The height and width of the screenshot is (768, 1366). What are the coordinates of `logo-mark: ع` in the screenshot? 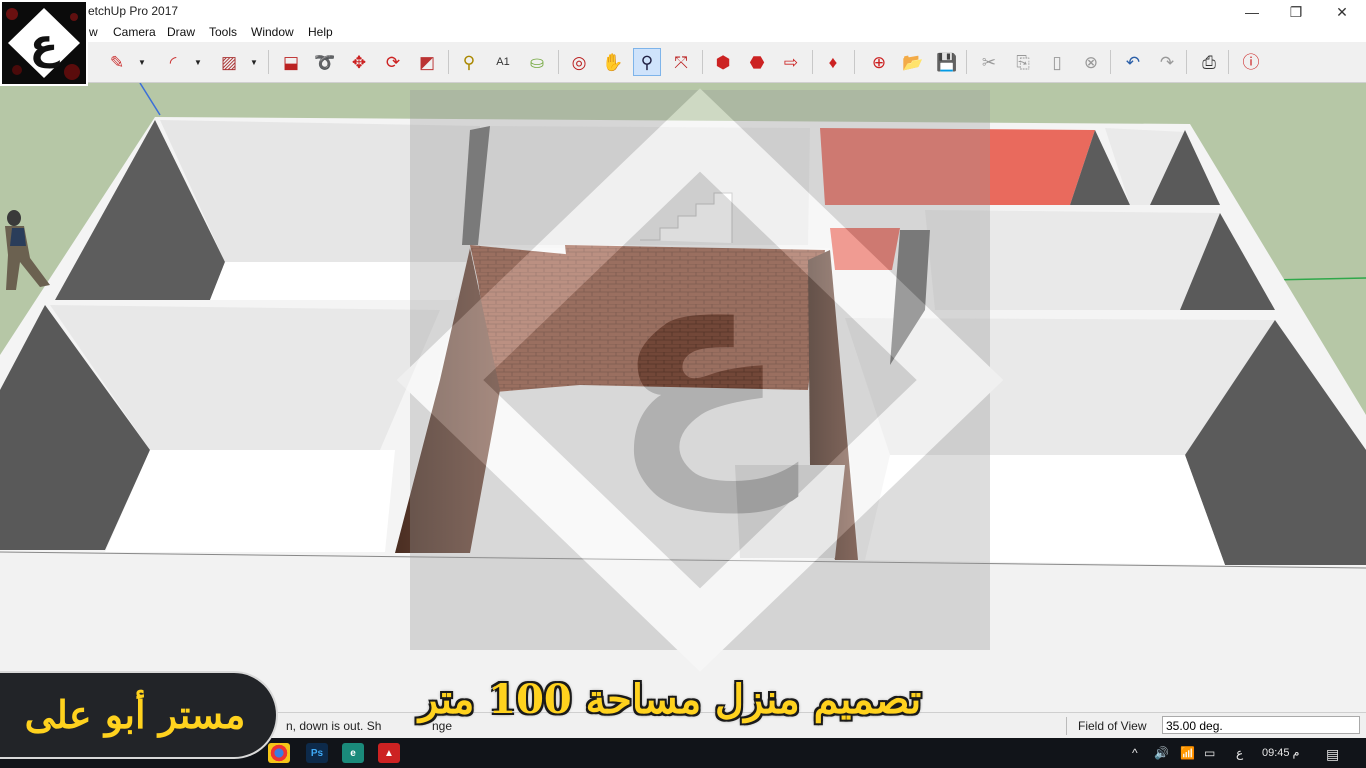 It's located at (44, 43).